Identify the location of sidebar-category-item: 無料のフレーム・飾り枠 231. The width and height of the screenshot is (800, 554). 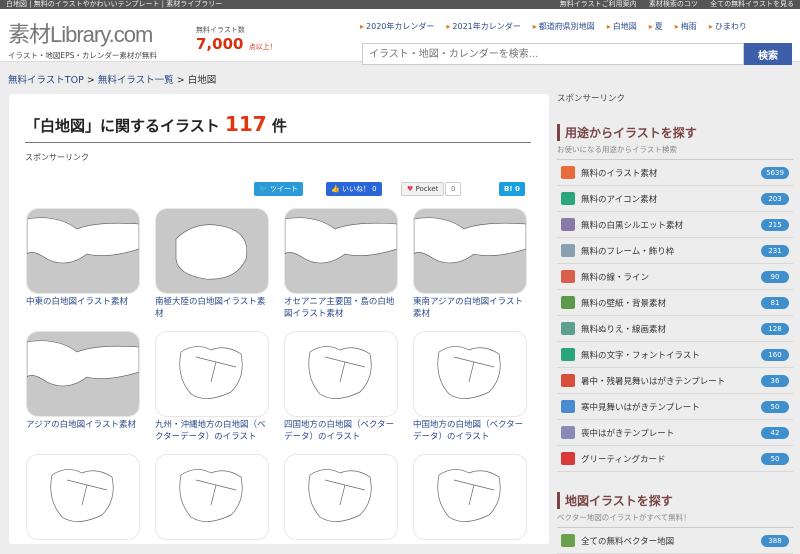
(675, 251).